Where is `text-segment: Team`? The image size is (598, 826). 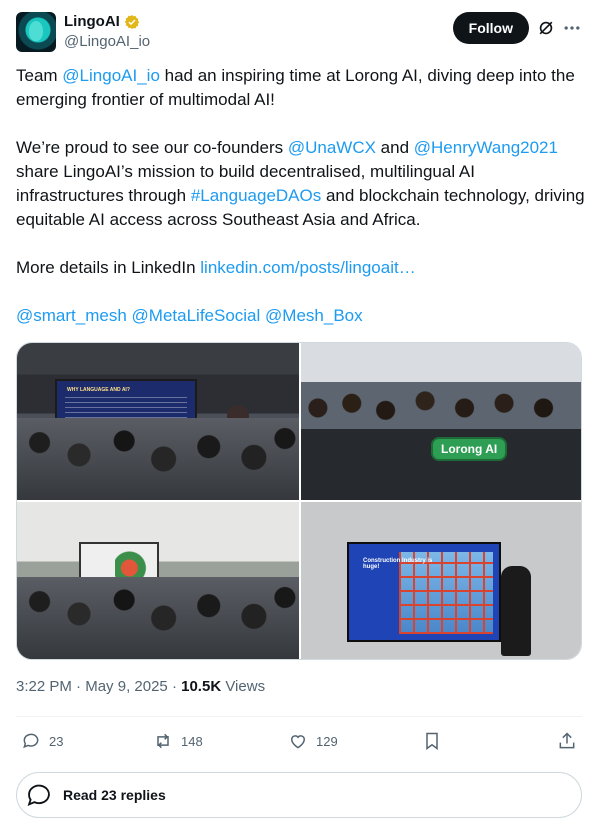 text-segment: Team is located at coordinates (39, 75).